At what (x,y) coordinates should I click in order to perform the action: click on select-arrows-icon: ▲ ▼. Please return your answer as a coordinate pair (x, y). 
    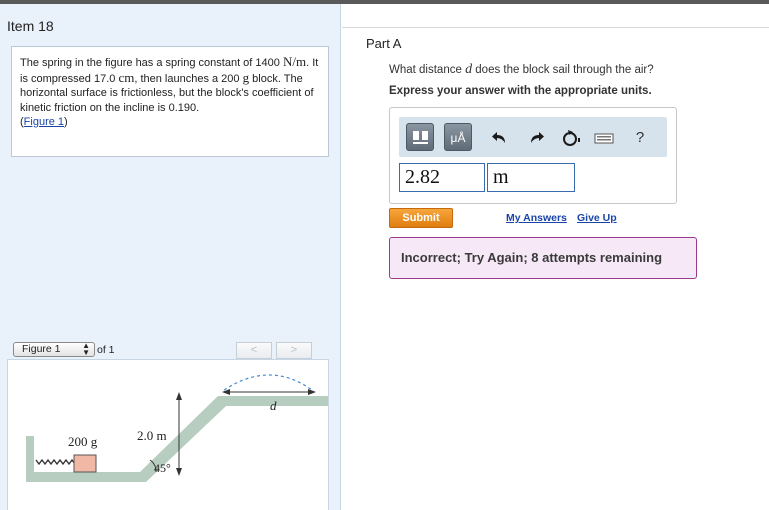
    Looking at the image, I should click on (86, 349).